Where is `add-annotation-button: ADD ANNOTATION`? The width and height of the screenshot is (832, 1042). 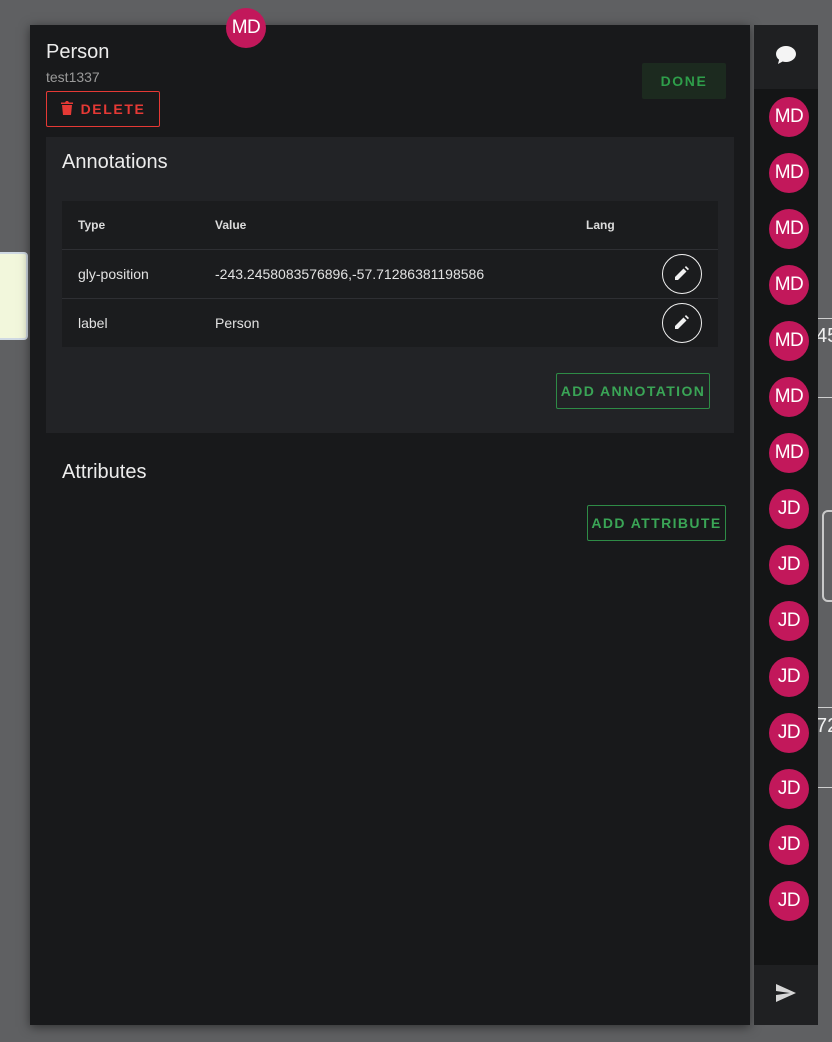
add-annotation-button: ADD ANNOTATION is located at coordinates (633, 391).